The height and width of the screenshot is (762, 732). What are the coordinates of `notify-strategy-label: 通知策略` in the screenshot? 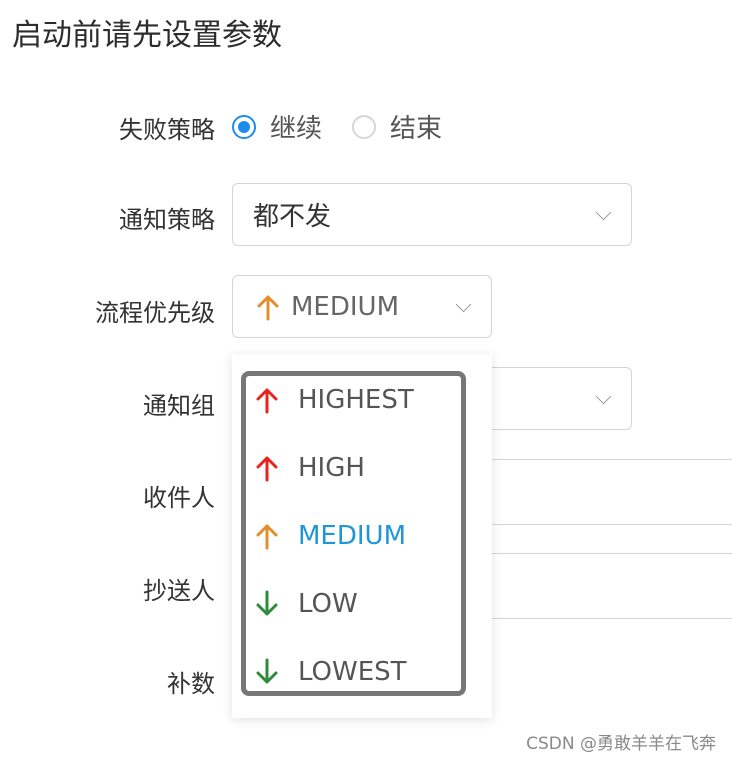 It's located at (167, 220).